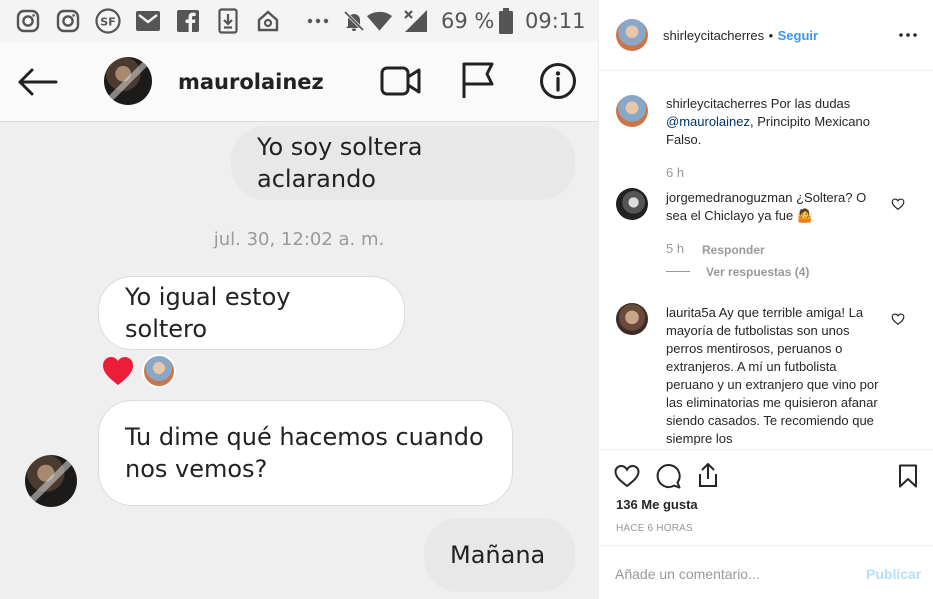 The height and width of the screenshot is (599, 933). What do you see at coordinates (379, 20) in the screenshot?
I see `wifi-icon` at bounding box center [379, 20].